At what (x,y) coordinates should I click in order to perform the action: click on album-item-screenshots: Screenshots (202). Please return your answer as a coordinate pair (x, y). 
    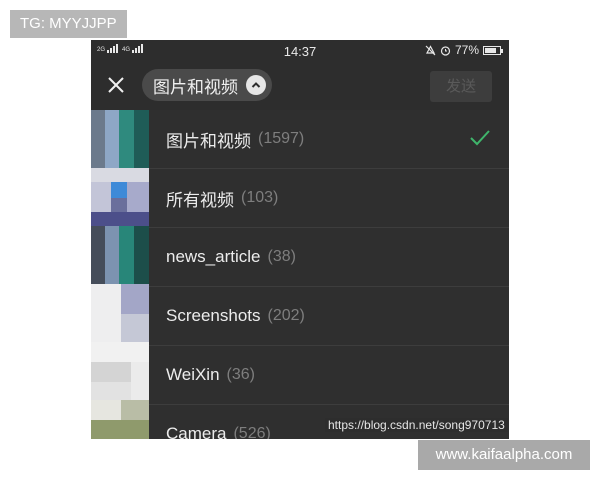
    Looking at the image, I should click on (329, 316).